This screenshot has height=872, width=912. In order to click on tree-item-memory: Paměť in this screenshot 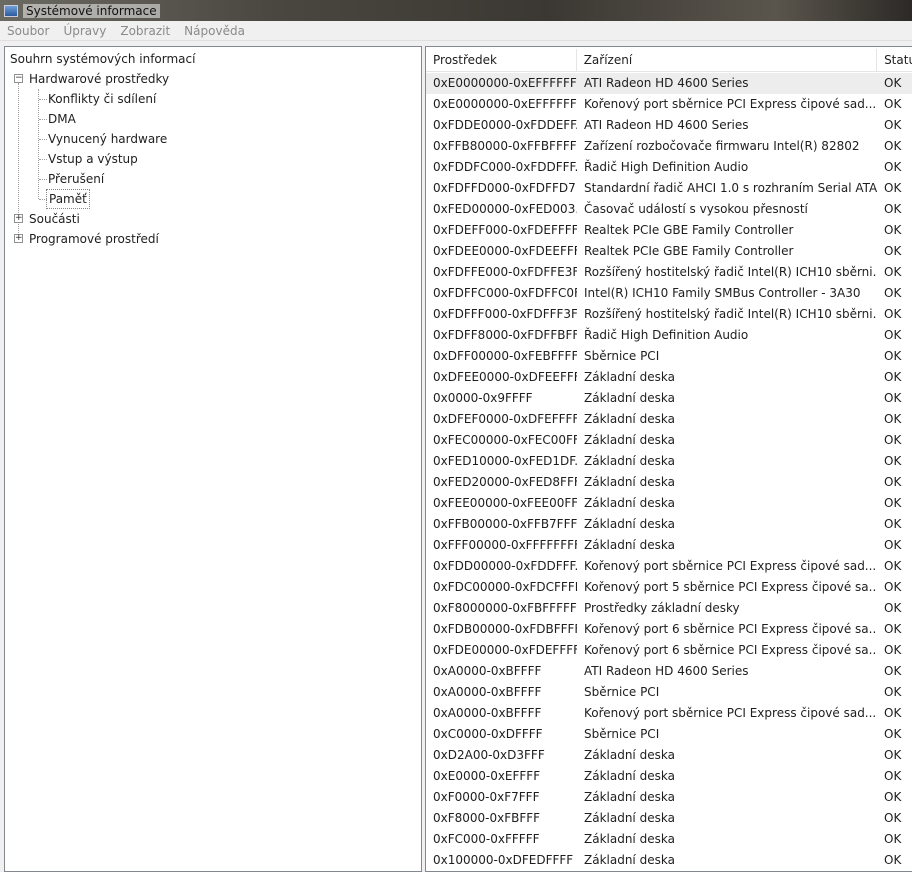, I will do `click(68, 199)`.